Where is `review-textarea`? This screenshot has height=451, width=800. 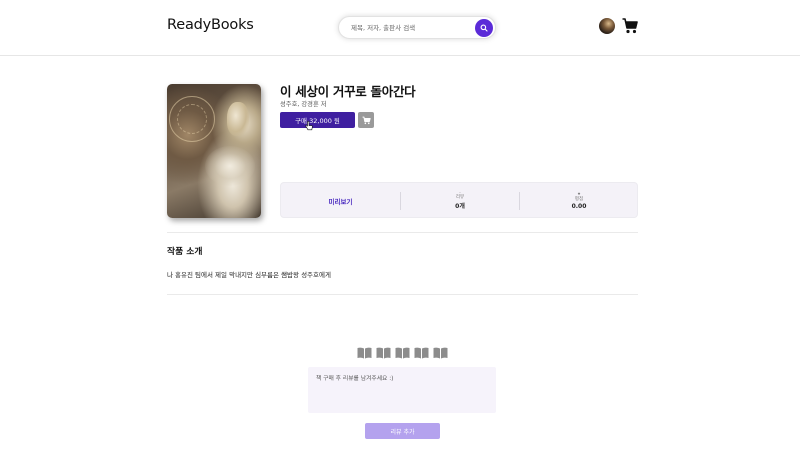
review-textarea is located at coordinates (402, 390).